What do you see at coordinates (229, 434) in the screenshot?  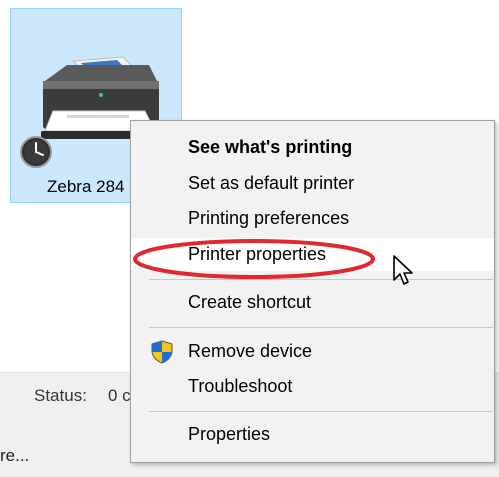 I see `menu-item-label: Properties` at bounding box center [229, 434].